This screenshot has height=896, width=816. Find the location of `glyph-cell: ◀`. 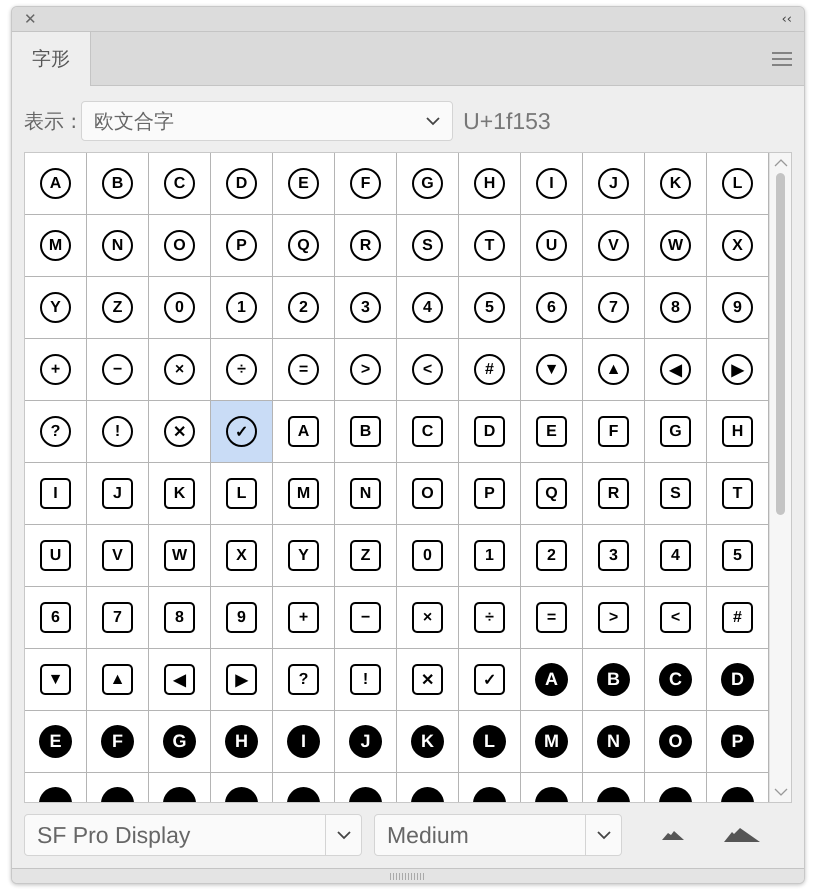

glyph-cell: ◀ is located at coordinates (676, 370).